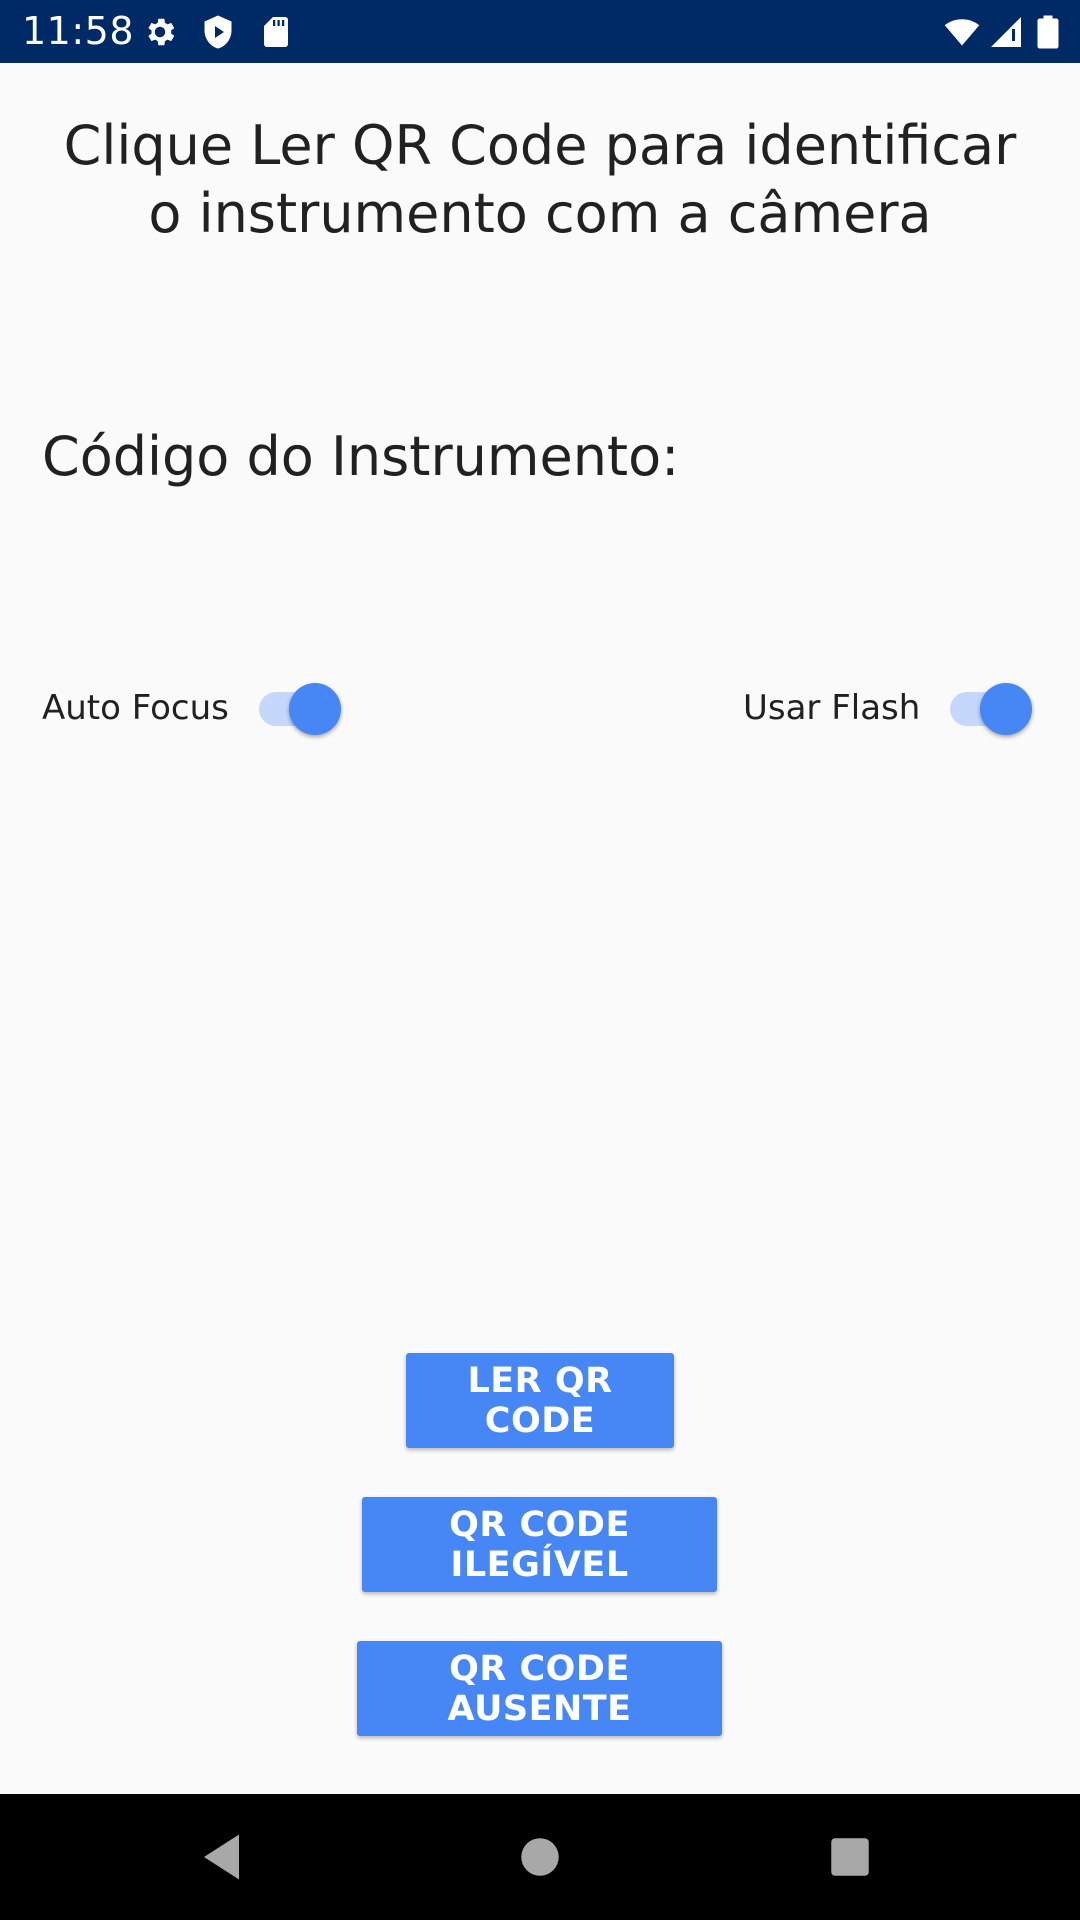  What do you see at coordinates (962, 32) in the screenshot?
I see `wifi-icon` at bounding box center [962, 32].